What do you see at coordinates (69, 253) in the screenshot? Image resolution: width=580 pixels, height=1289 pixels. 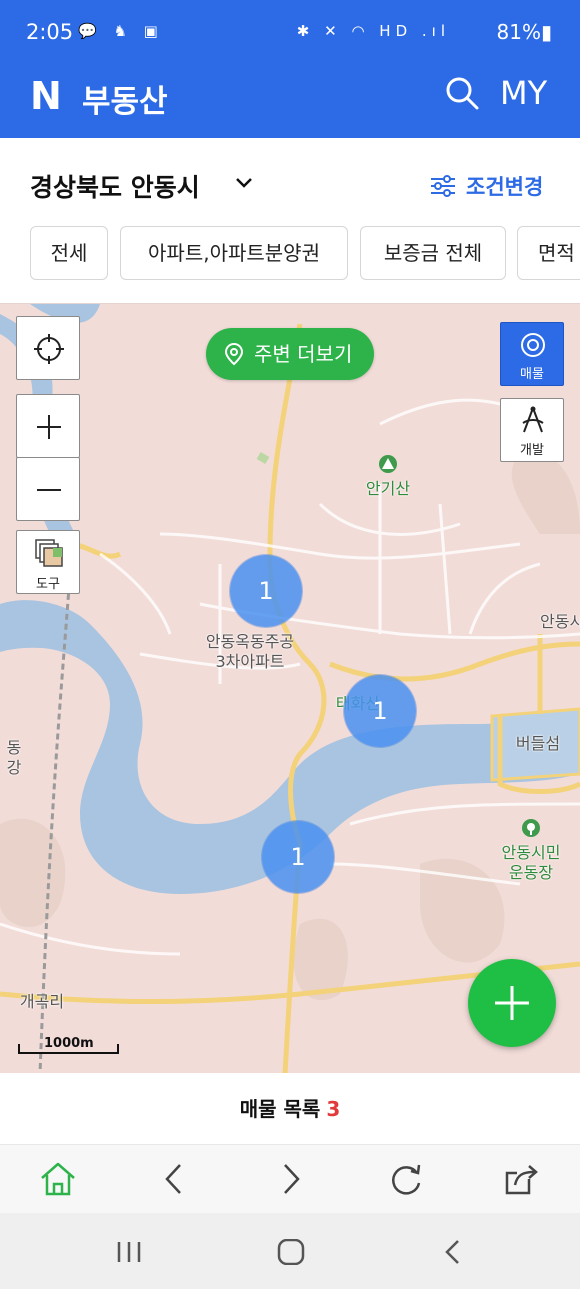 I see `filter-chip-deal-type: 전세` at bounding box center [69, 253].